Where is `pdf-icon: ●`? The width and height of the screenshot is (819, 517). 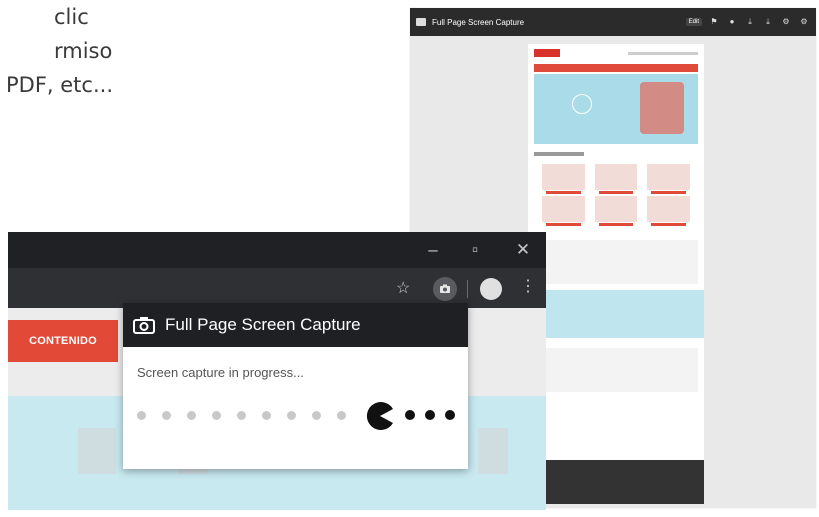 pdf-icon: ● is located at coordinates (732, 22).